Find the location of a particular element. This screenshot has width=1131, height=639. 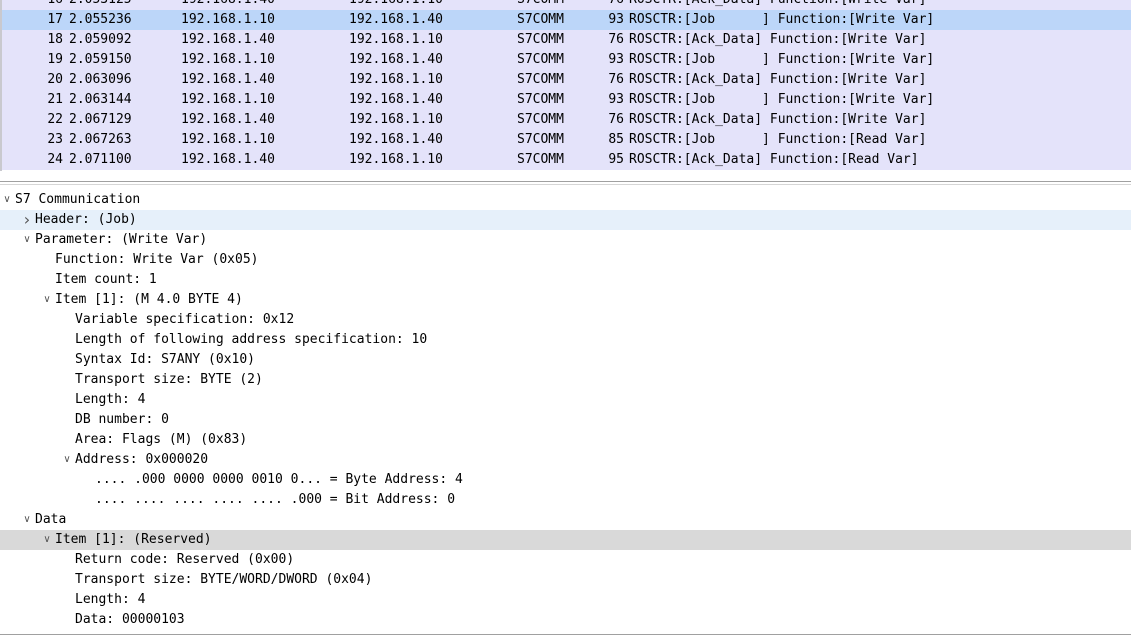

packet-length: 85 is located at coordinates (616, 139).